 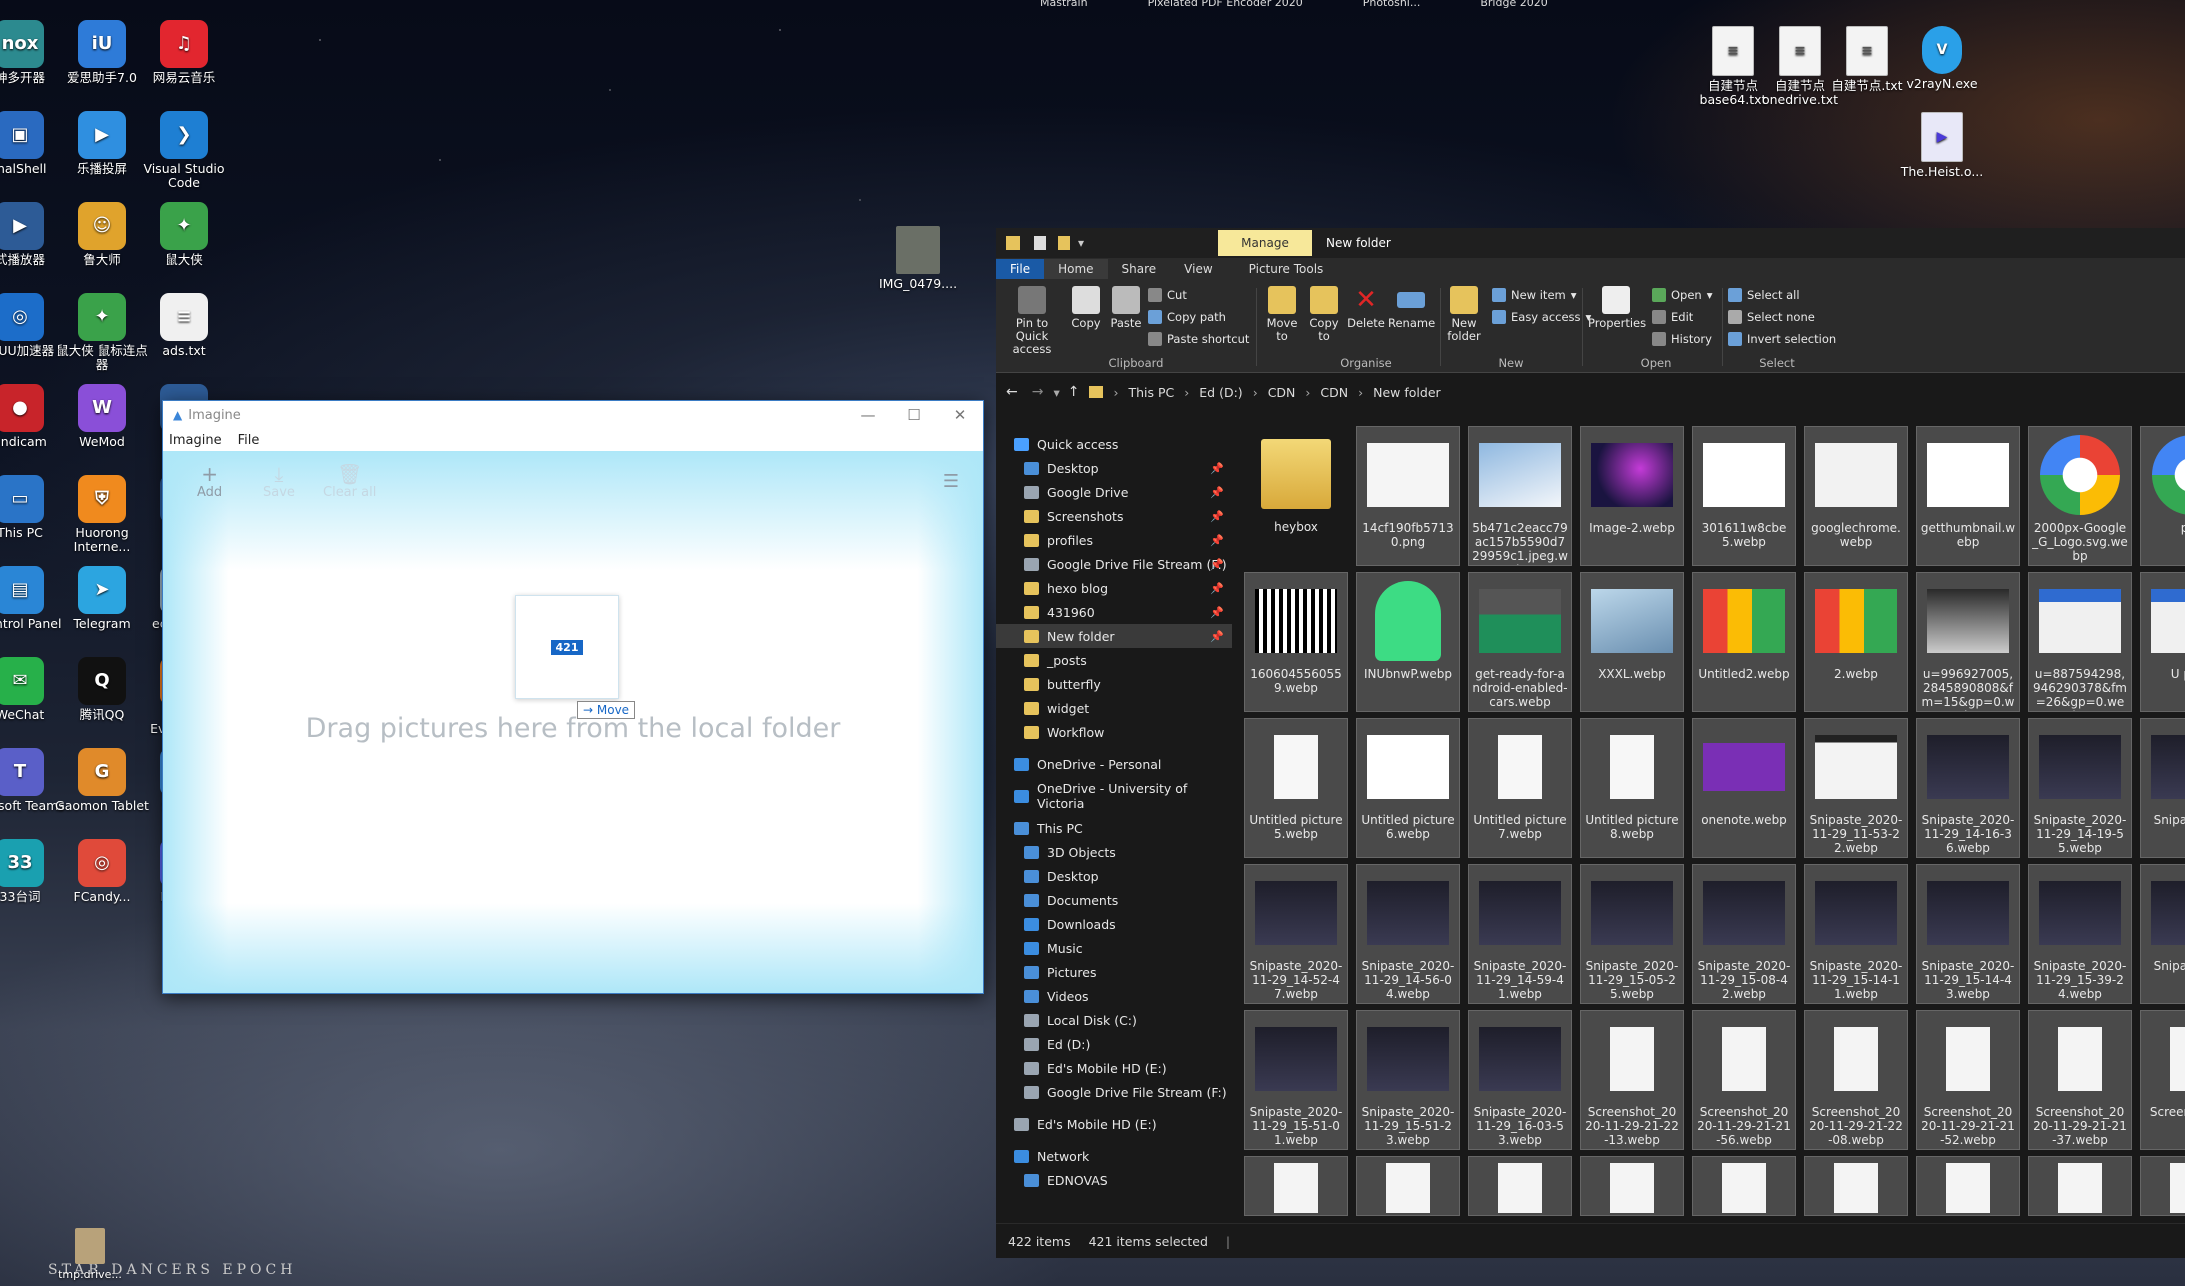 I want to click on new-item-button: New item ▾, so click(x=1534, y=295).